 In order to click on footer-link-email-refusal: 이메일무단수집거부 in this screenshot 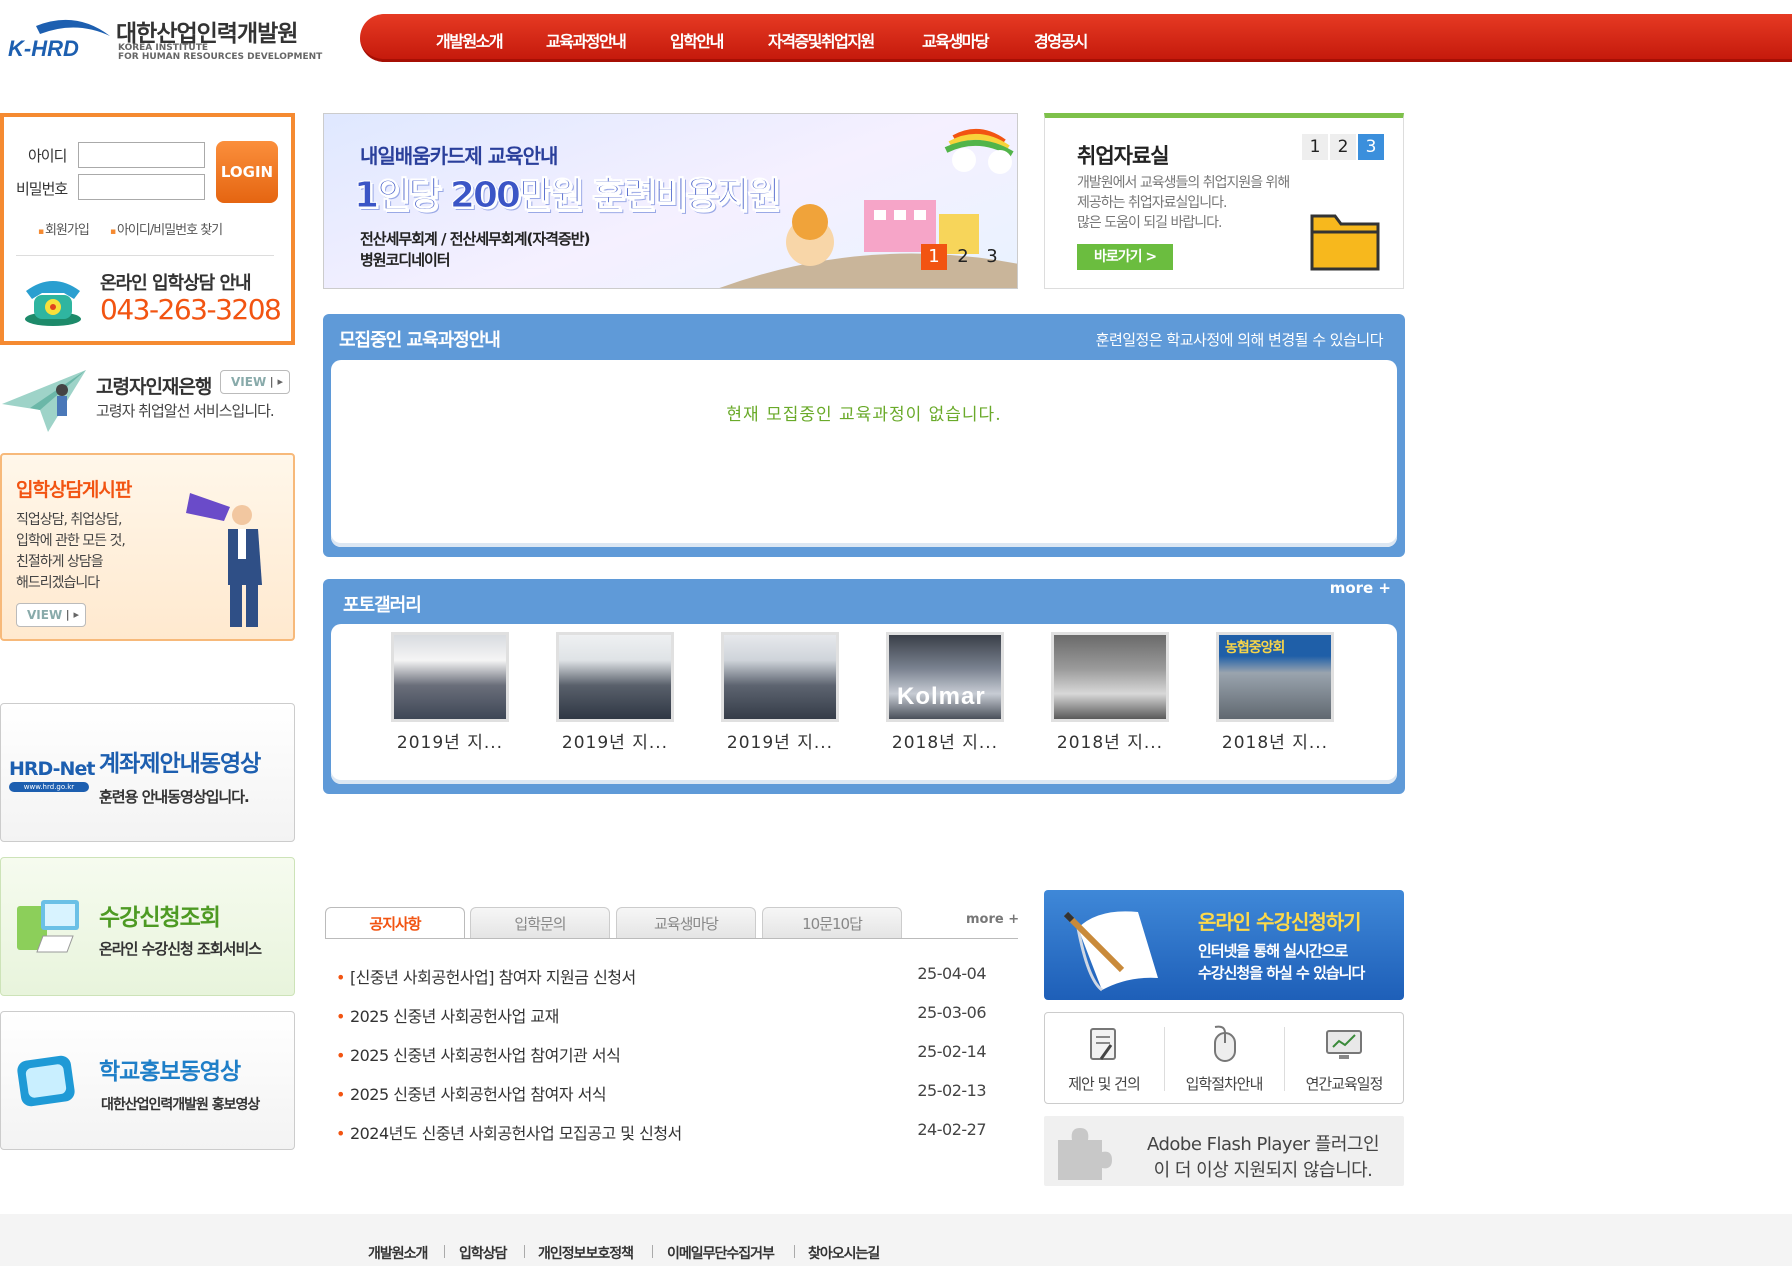, I will do `click(721, 1253)`.